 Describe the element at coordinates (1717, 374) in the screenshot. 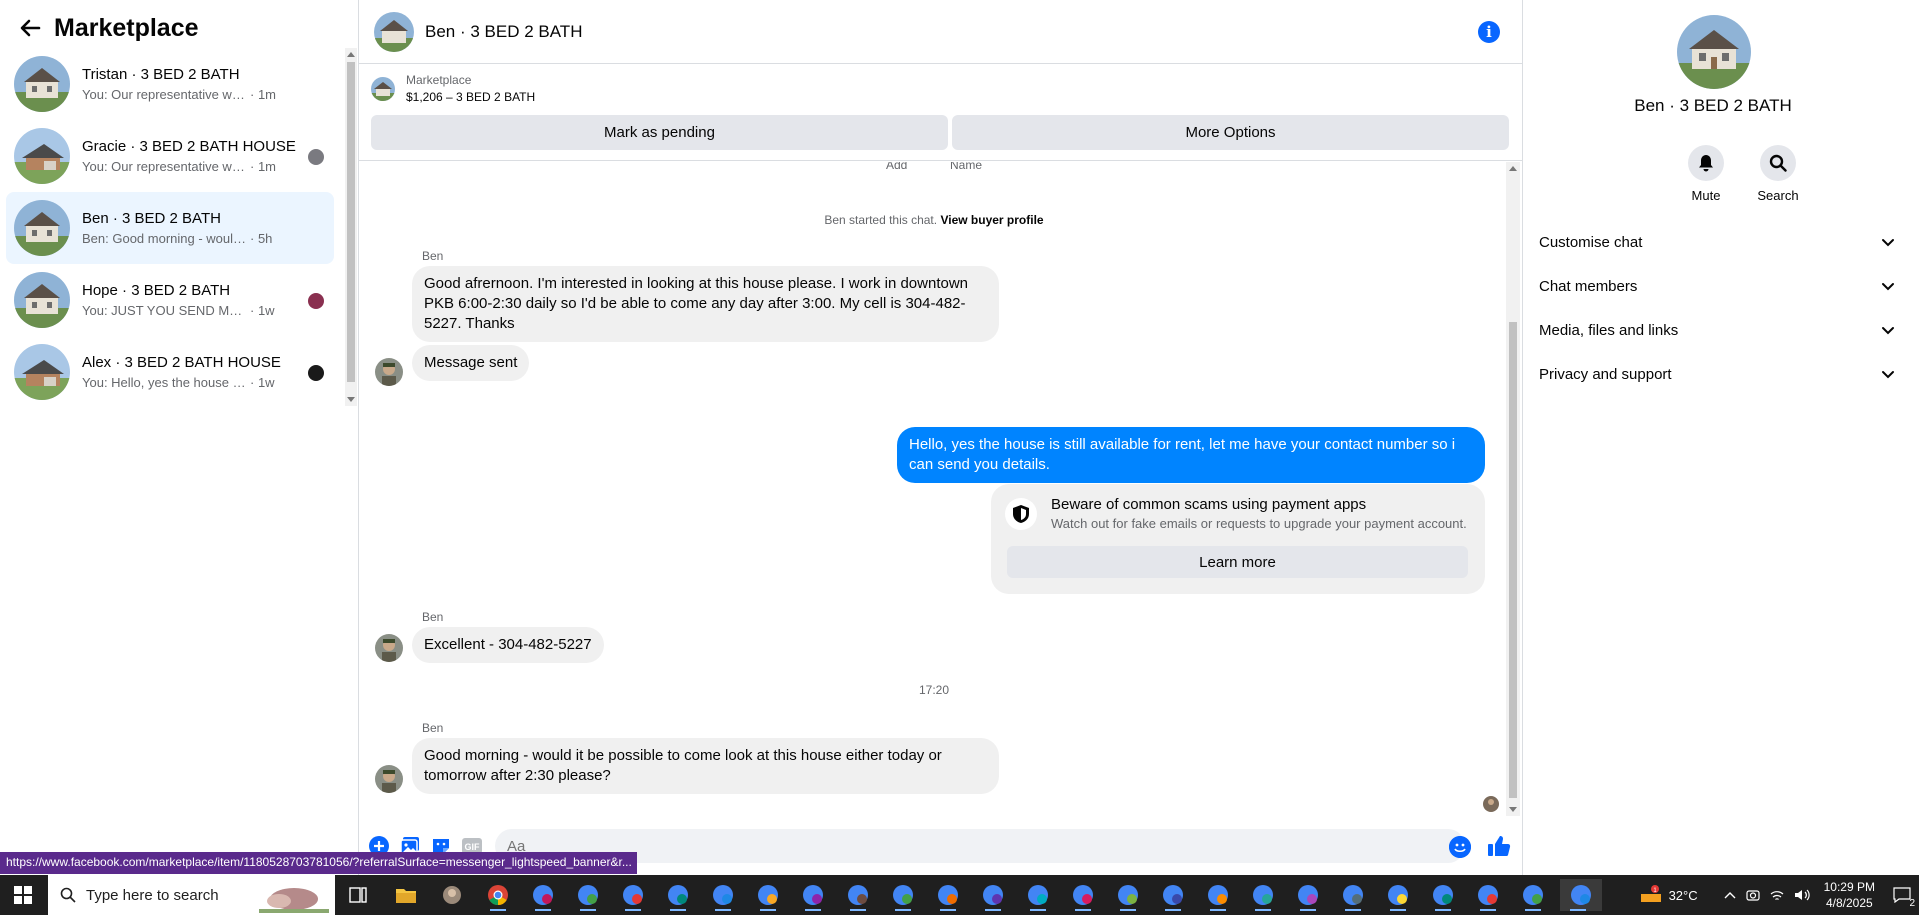

I see `privacy-support-section: Privacy and support` at that location.